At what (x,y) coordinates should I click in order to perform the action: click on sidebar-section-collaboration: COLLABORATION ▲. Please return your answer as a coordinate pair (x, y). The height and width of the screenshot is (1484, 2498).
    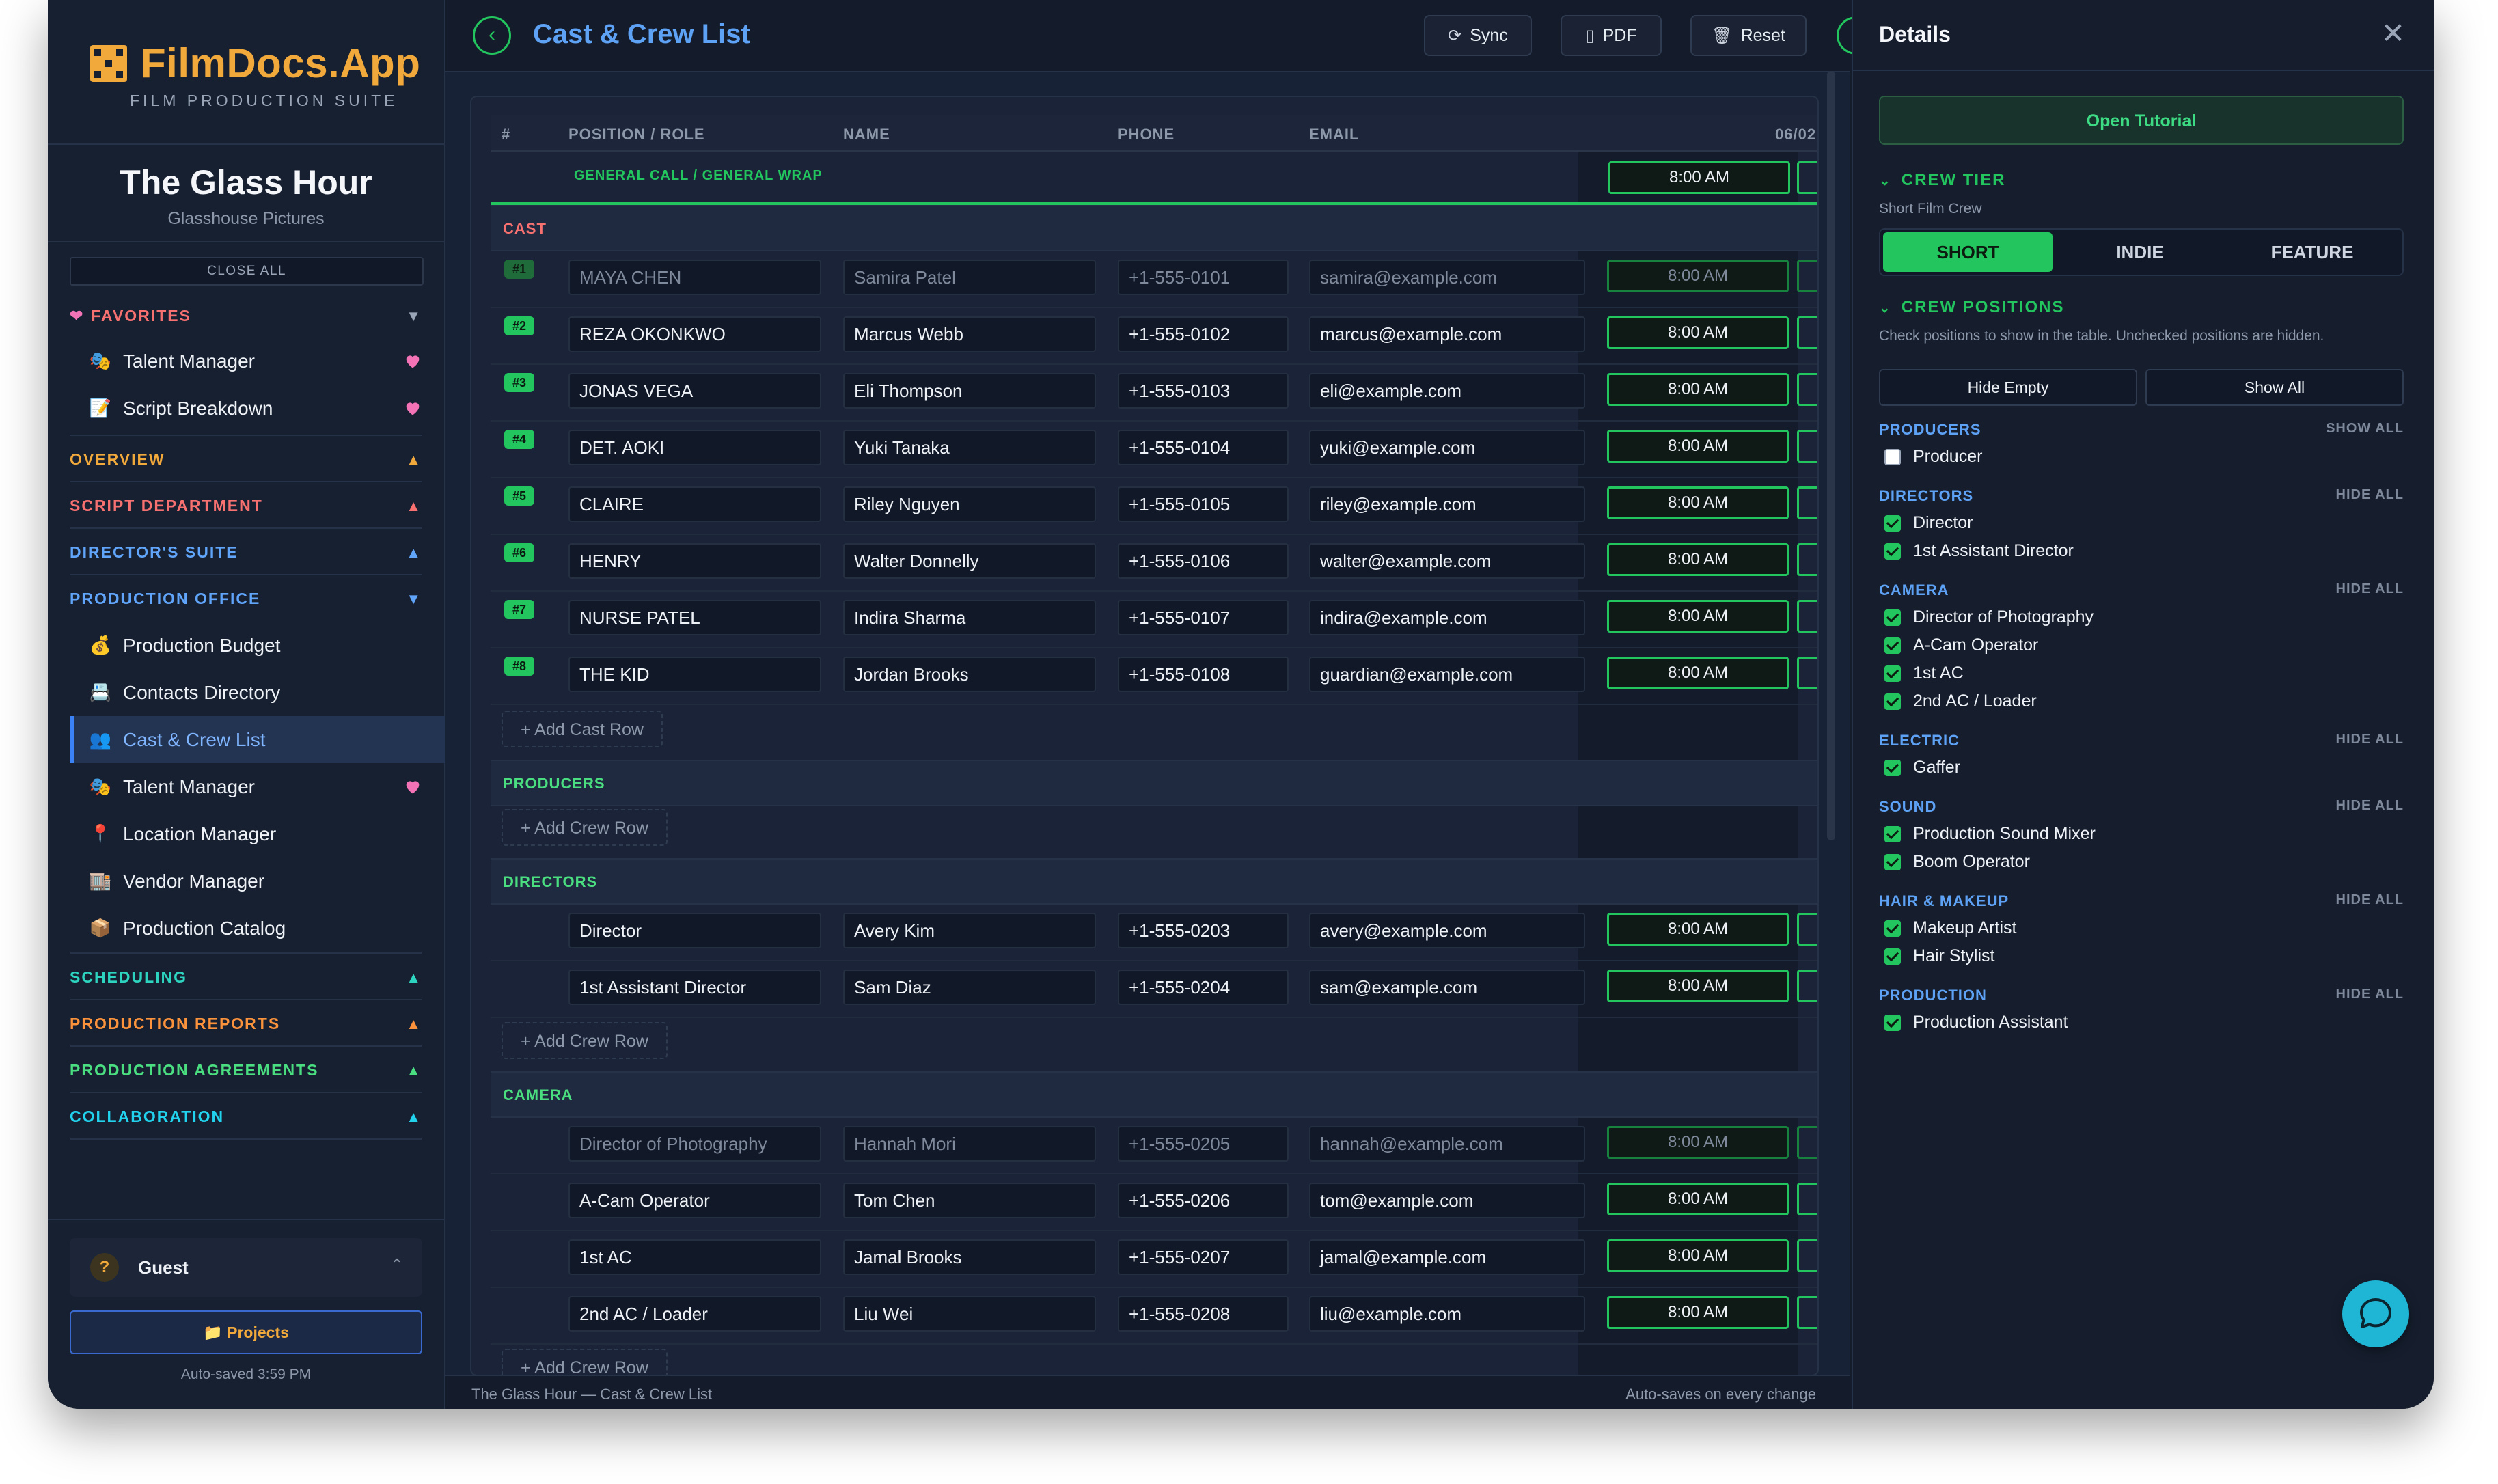
    Looking at the image, I should click on (246, 1117).